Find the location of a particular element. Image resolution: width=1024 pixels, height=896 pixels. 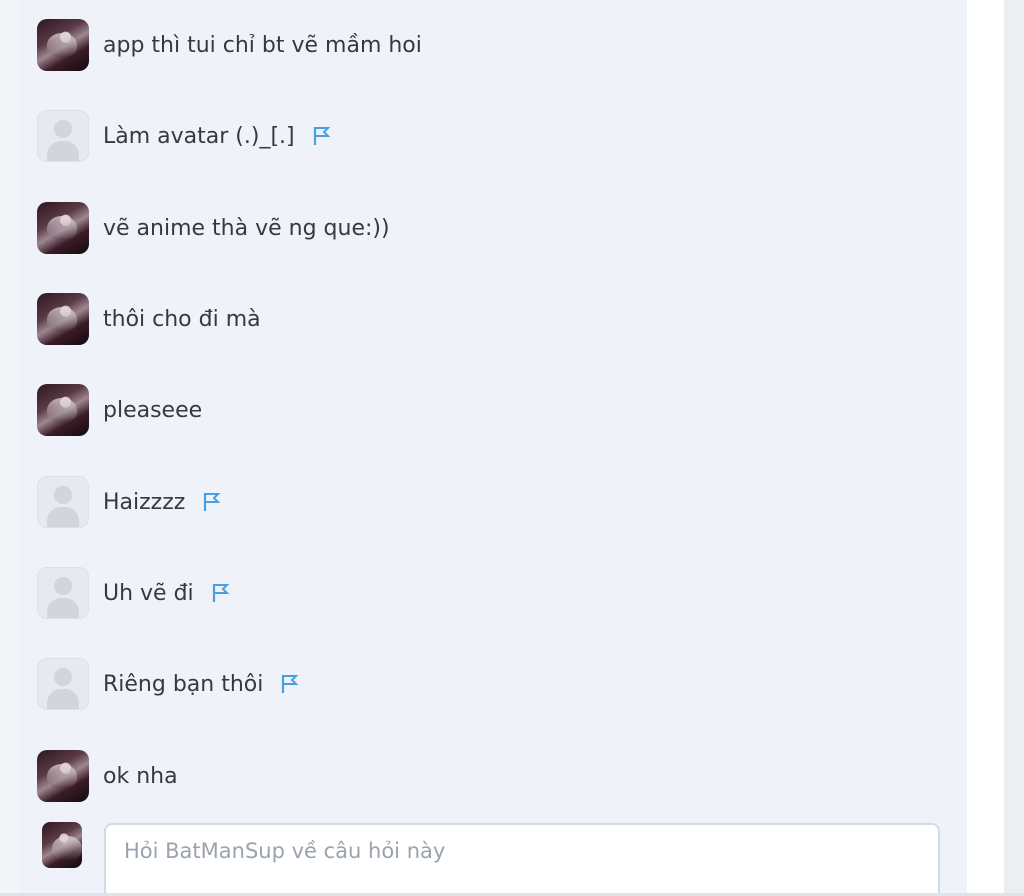

comment-item: Uh vẽ đi is located at coordinates (134, 593).